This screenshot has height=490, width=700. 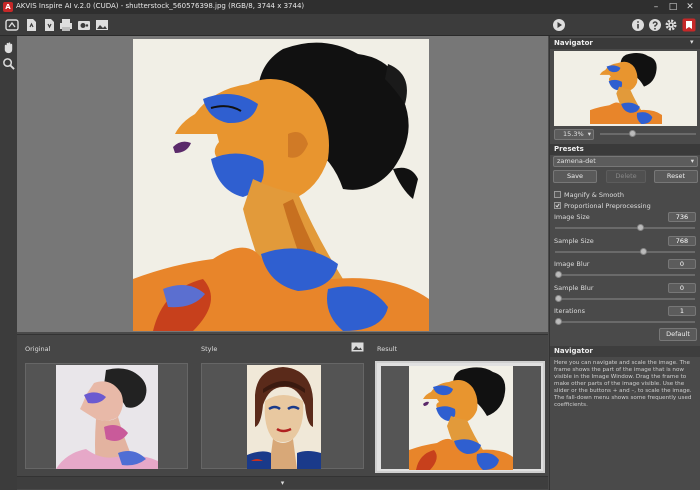 What do you see at coordinates (625, 351) in the screenshot?
I see `help-header: Navigator` at bounding box center [625, 351].